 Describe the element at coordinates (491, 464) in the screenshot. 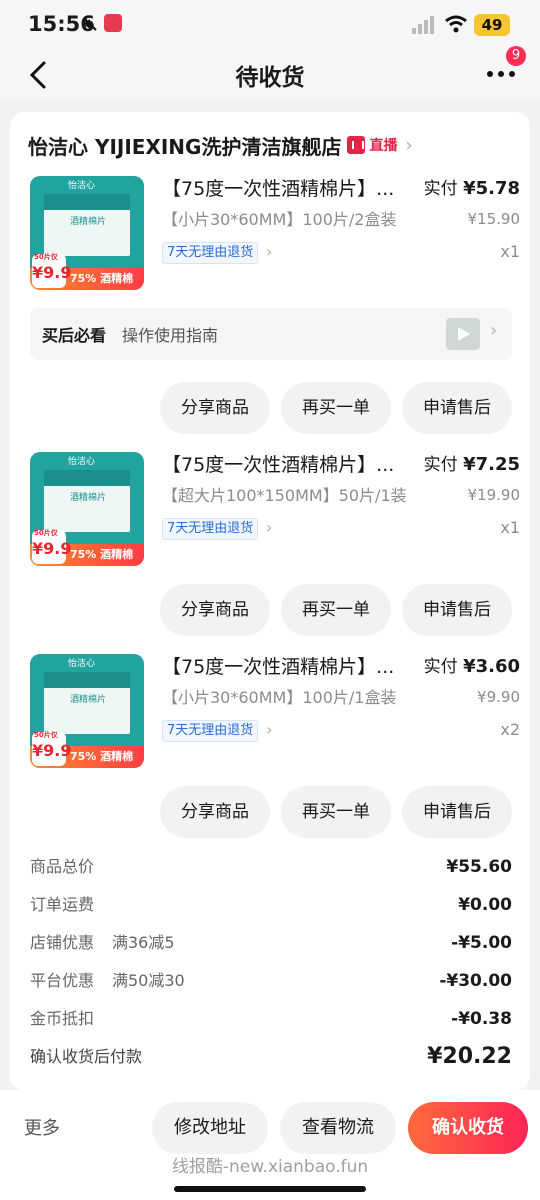

I see `paid-amount: ¥7.25` at that location.